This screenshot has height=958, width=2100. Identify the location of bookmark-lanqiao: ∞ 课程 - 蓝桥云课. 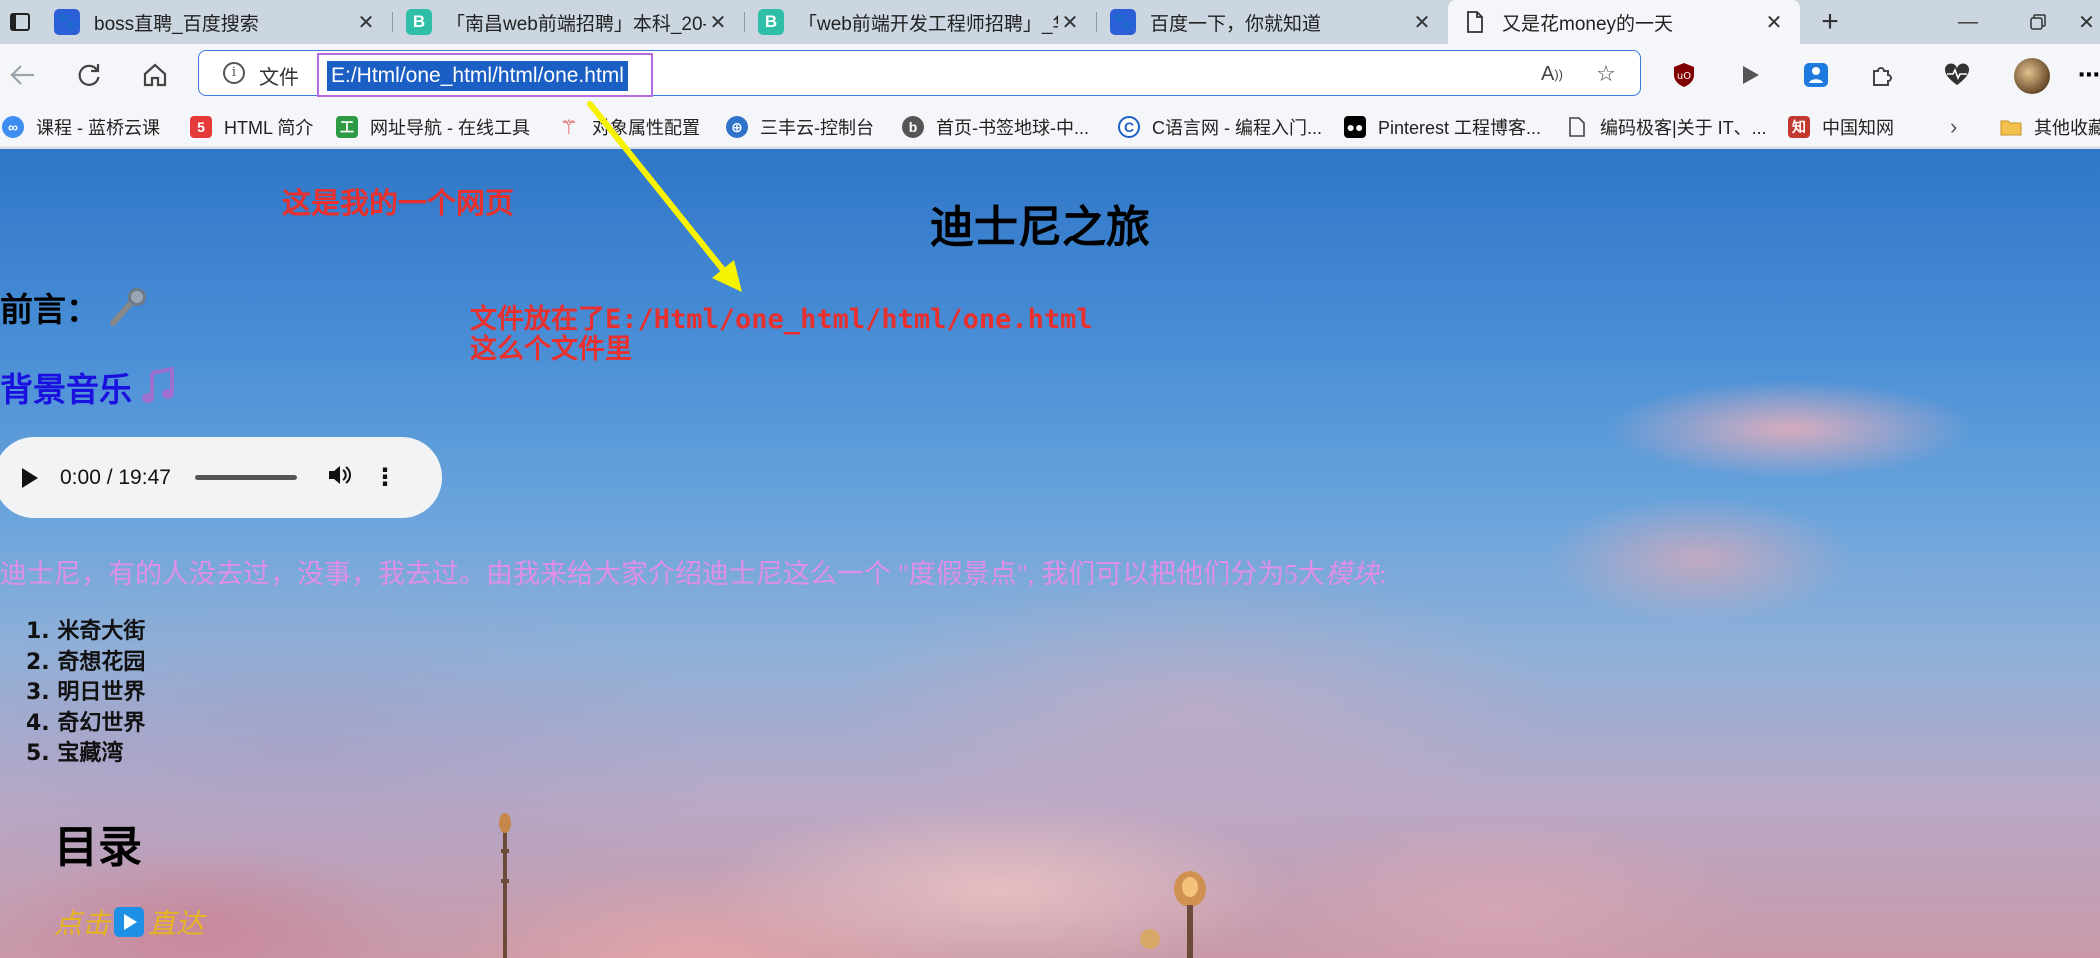
(81, 127).